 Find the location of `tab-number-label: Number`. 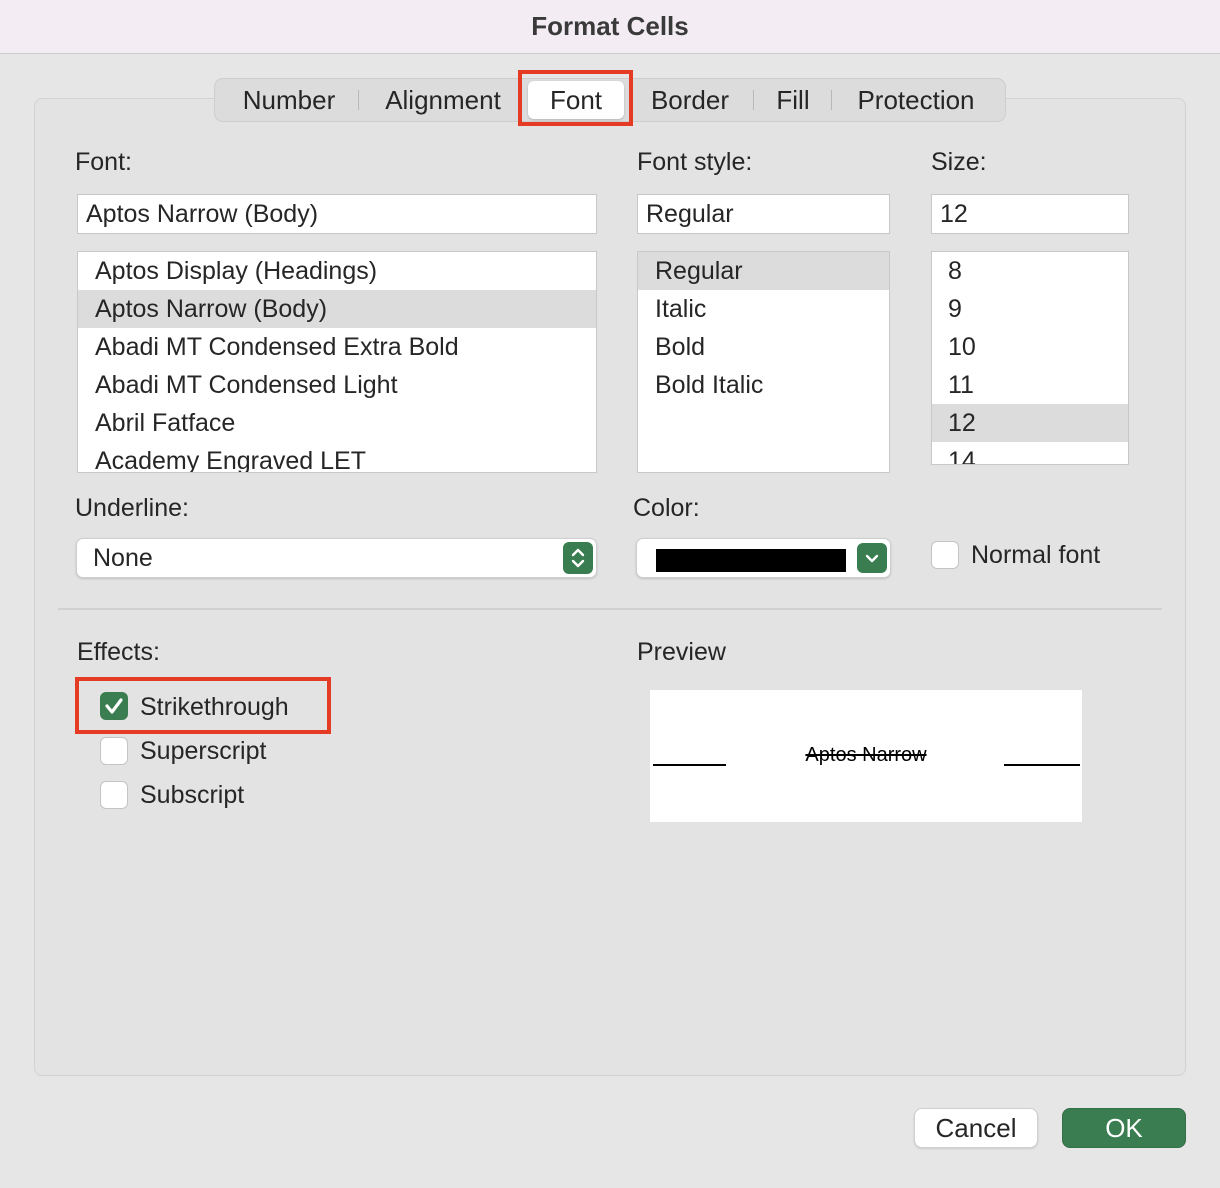

tab-number-label: Number is located at coordinates (289, 99).